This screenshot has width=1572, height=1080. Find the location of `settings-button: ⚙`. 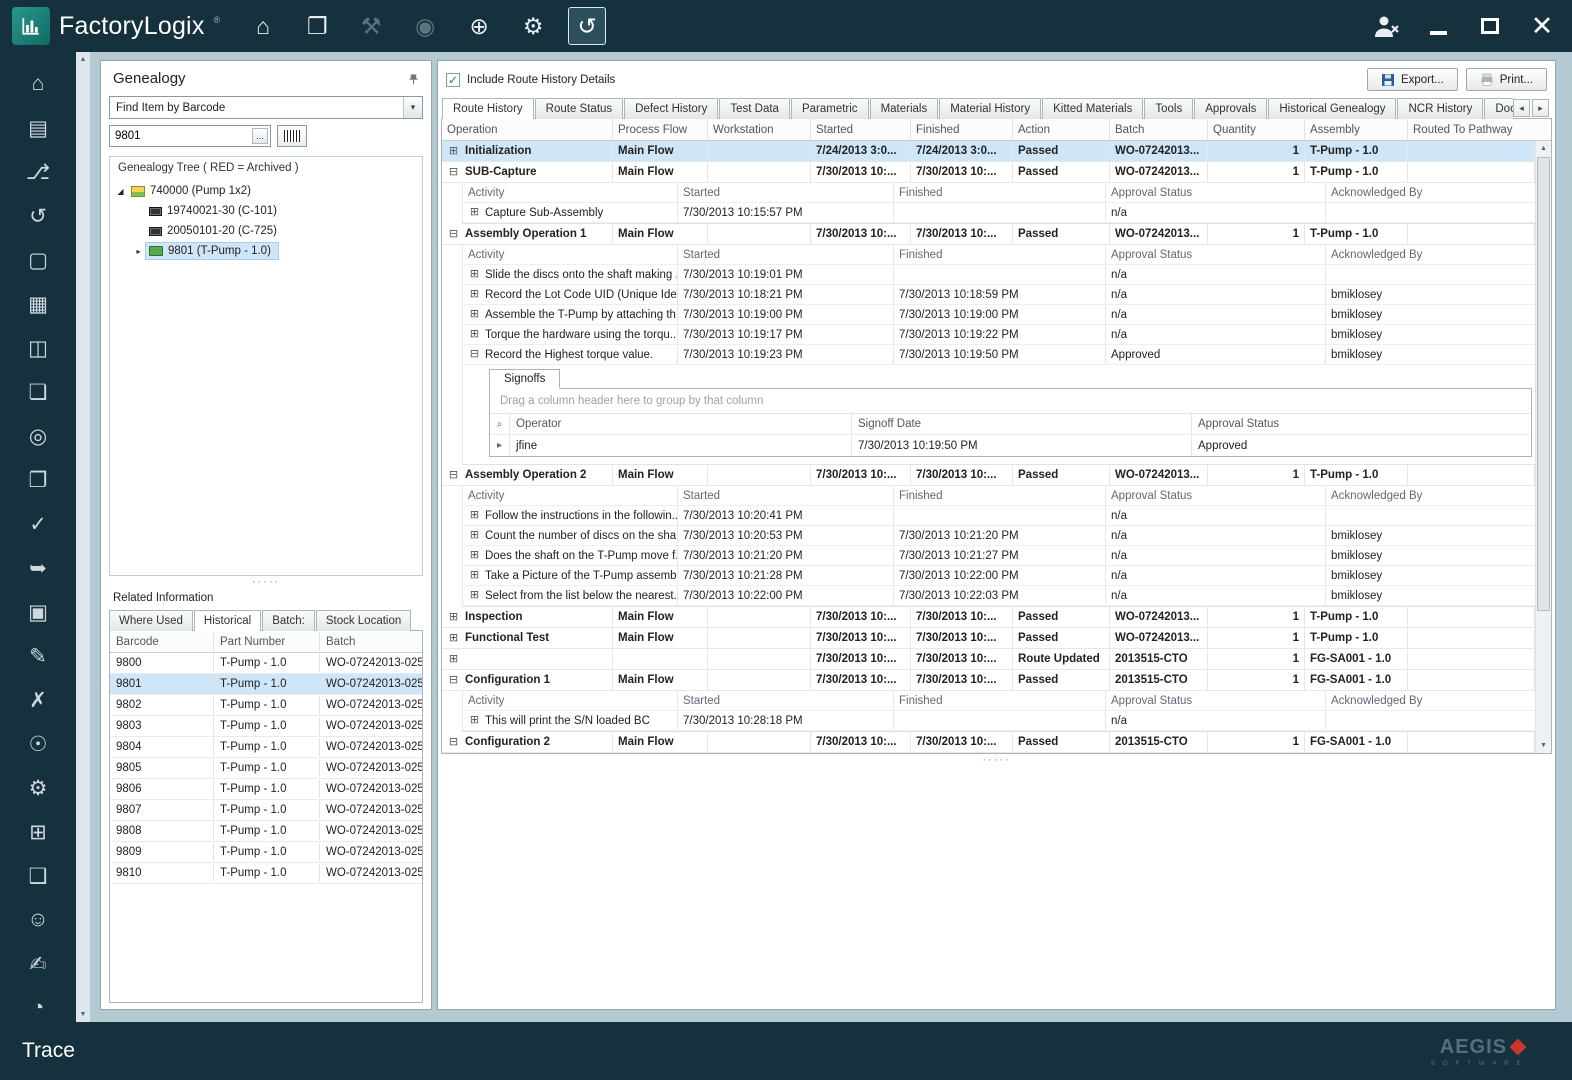

settings-button: ⚙ is located at coordinates (533, 26).